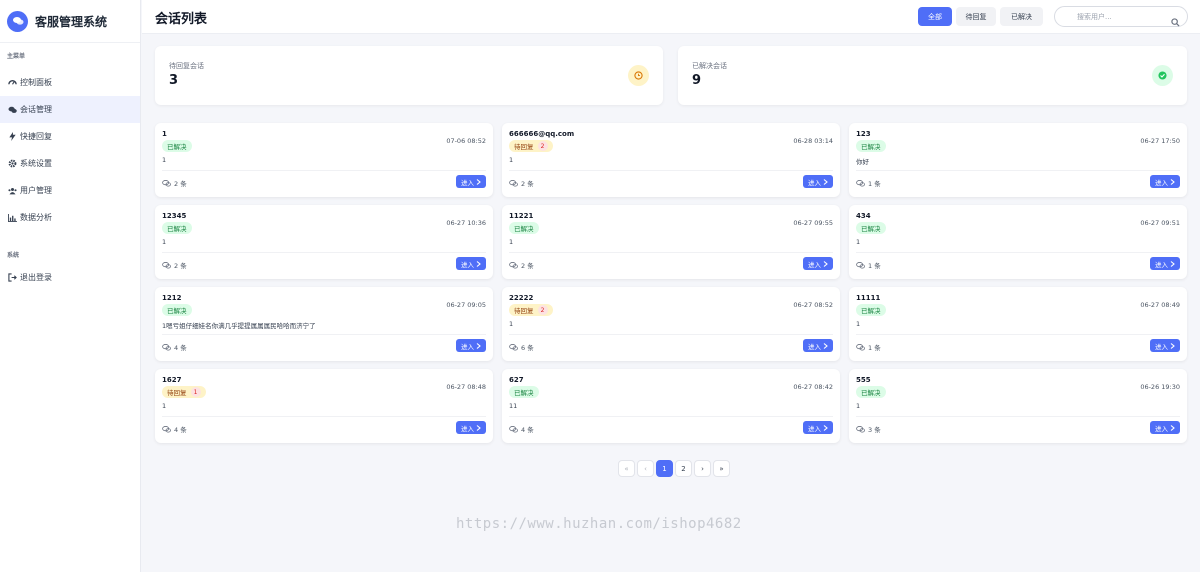  Describe the element at coordinates (527, 348) in the screenshot. I see `message-count-text: 6 条` at that location.